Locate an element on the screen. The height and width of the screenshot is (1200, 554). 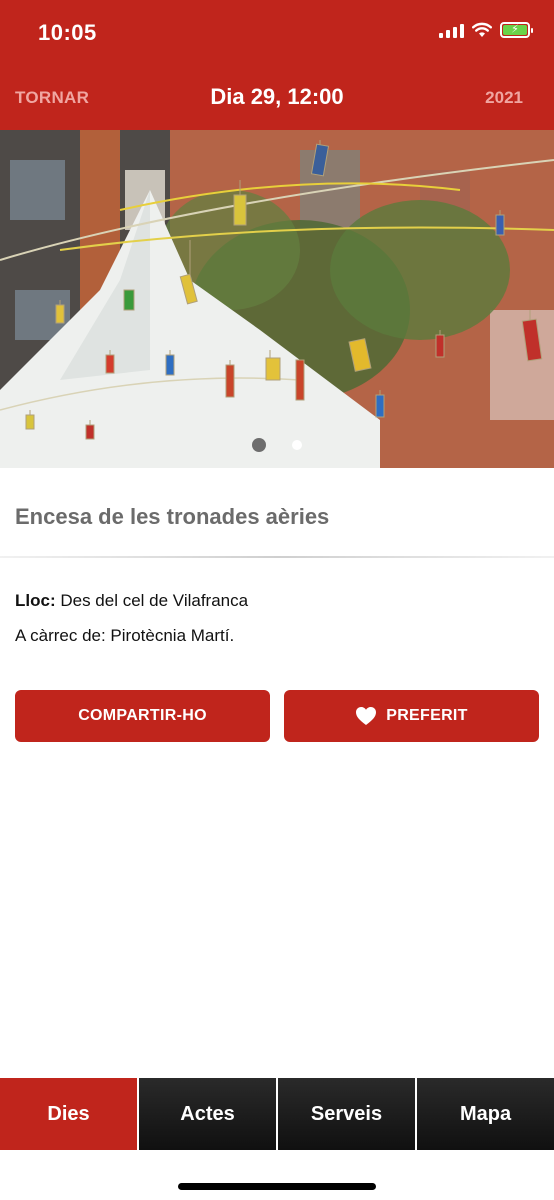
tab-label: Dies is located at coordinates (68, 1113).